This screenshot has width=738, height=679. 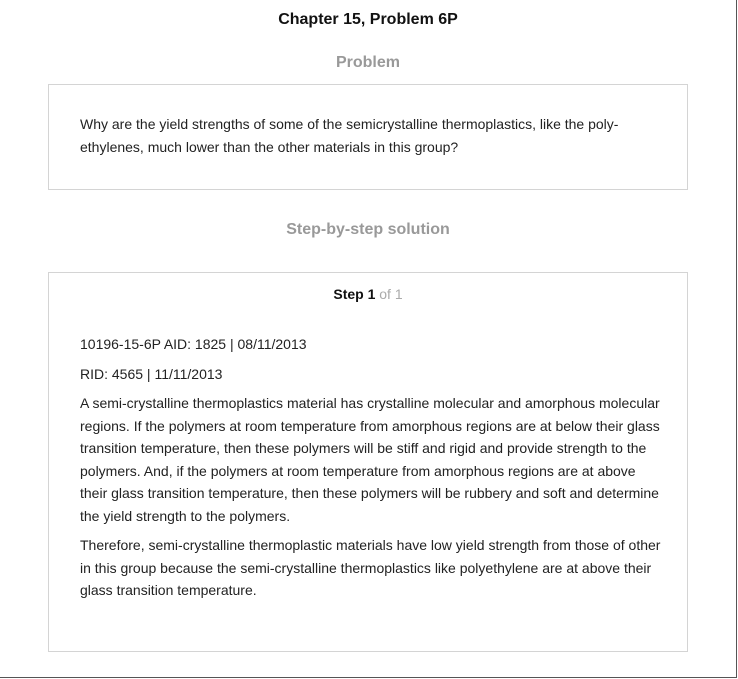 What do you see at coordinates (368, 19) in the screenshot?
I see `page-title: Chapter 15, Problem 6P` at bounding box center [368, 19].